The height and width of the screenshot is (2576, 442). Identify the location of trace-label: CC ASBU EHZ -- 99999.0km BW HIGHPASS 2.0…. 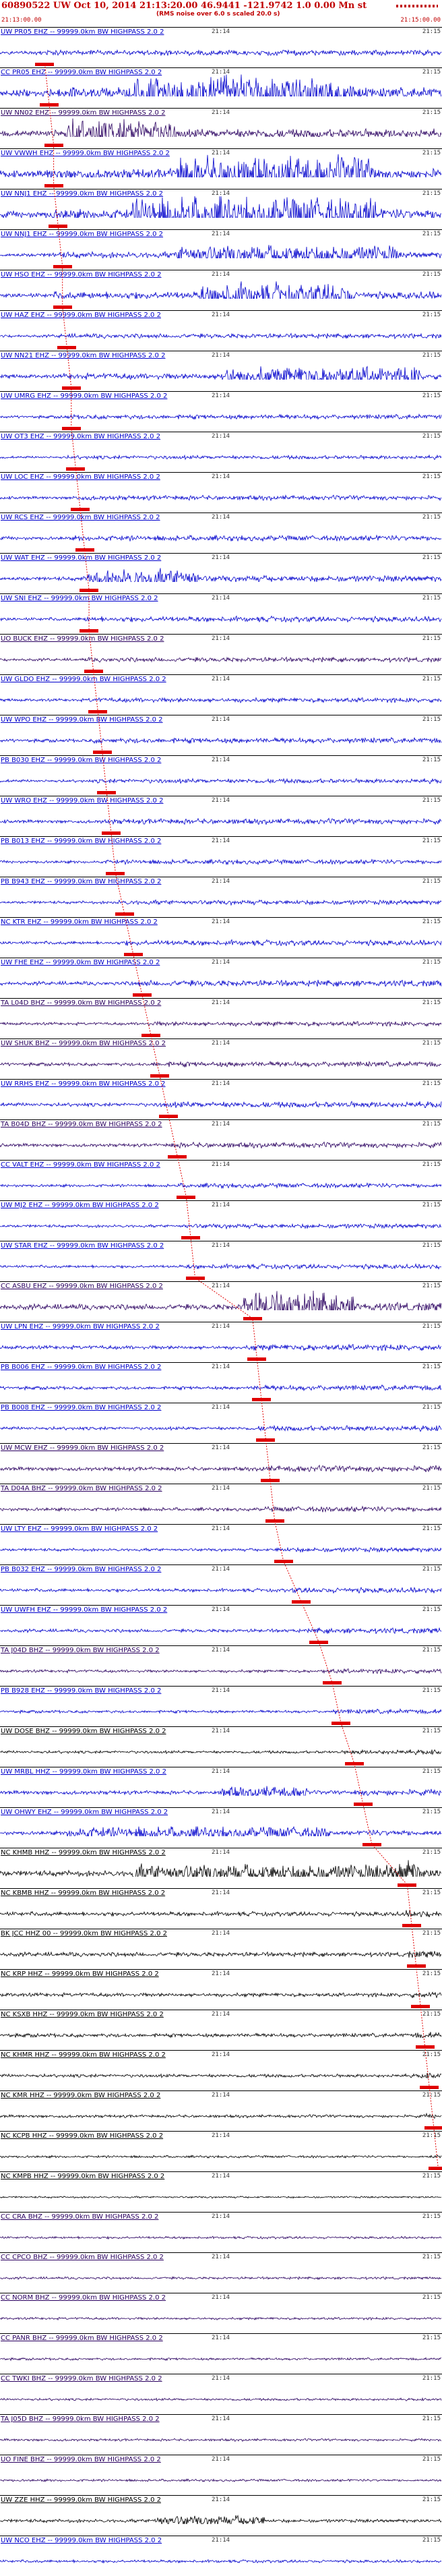
(83, 1286).